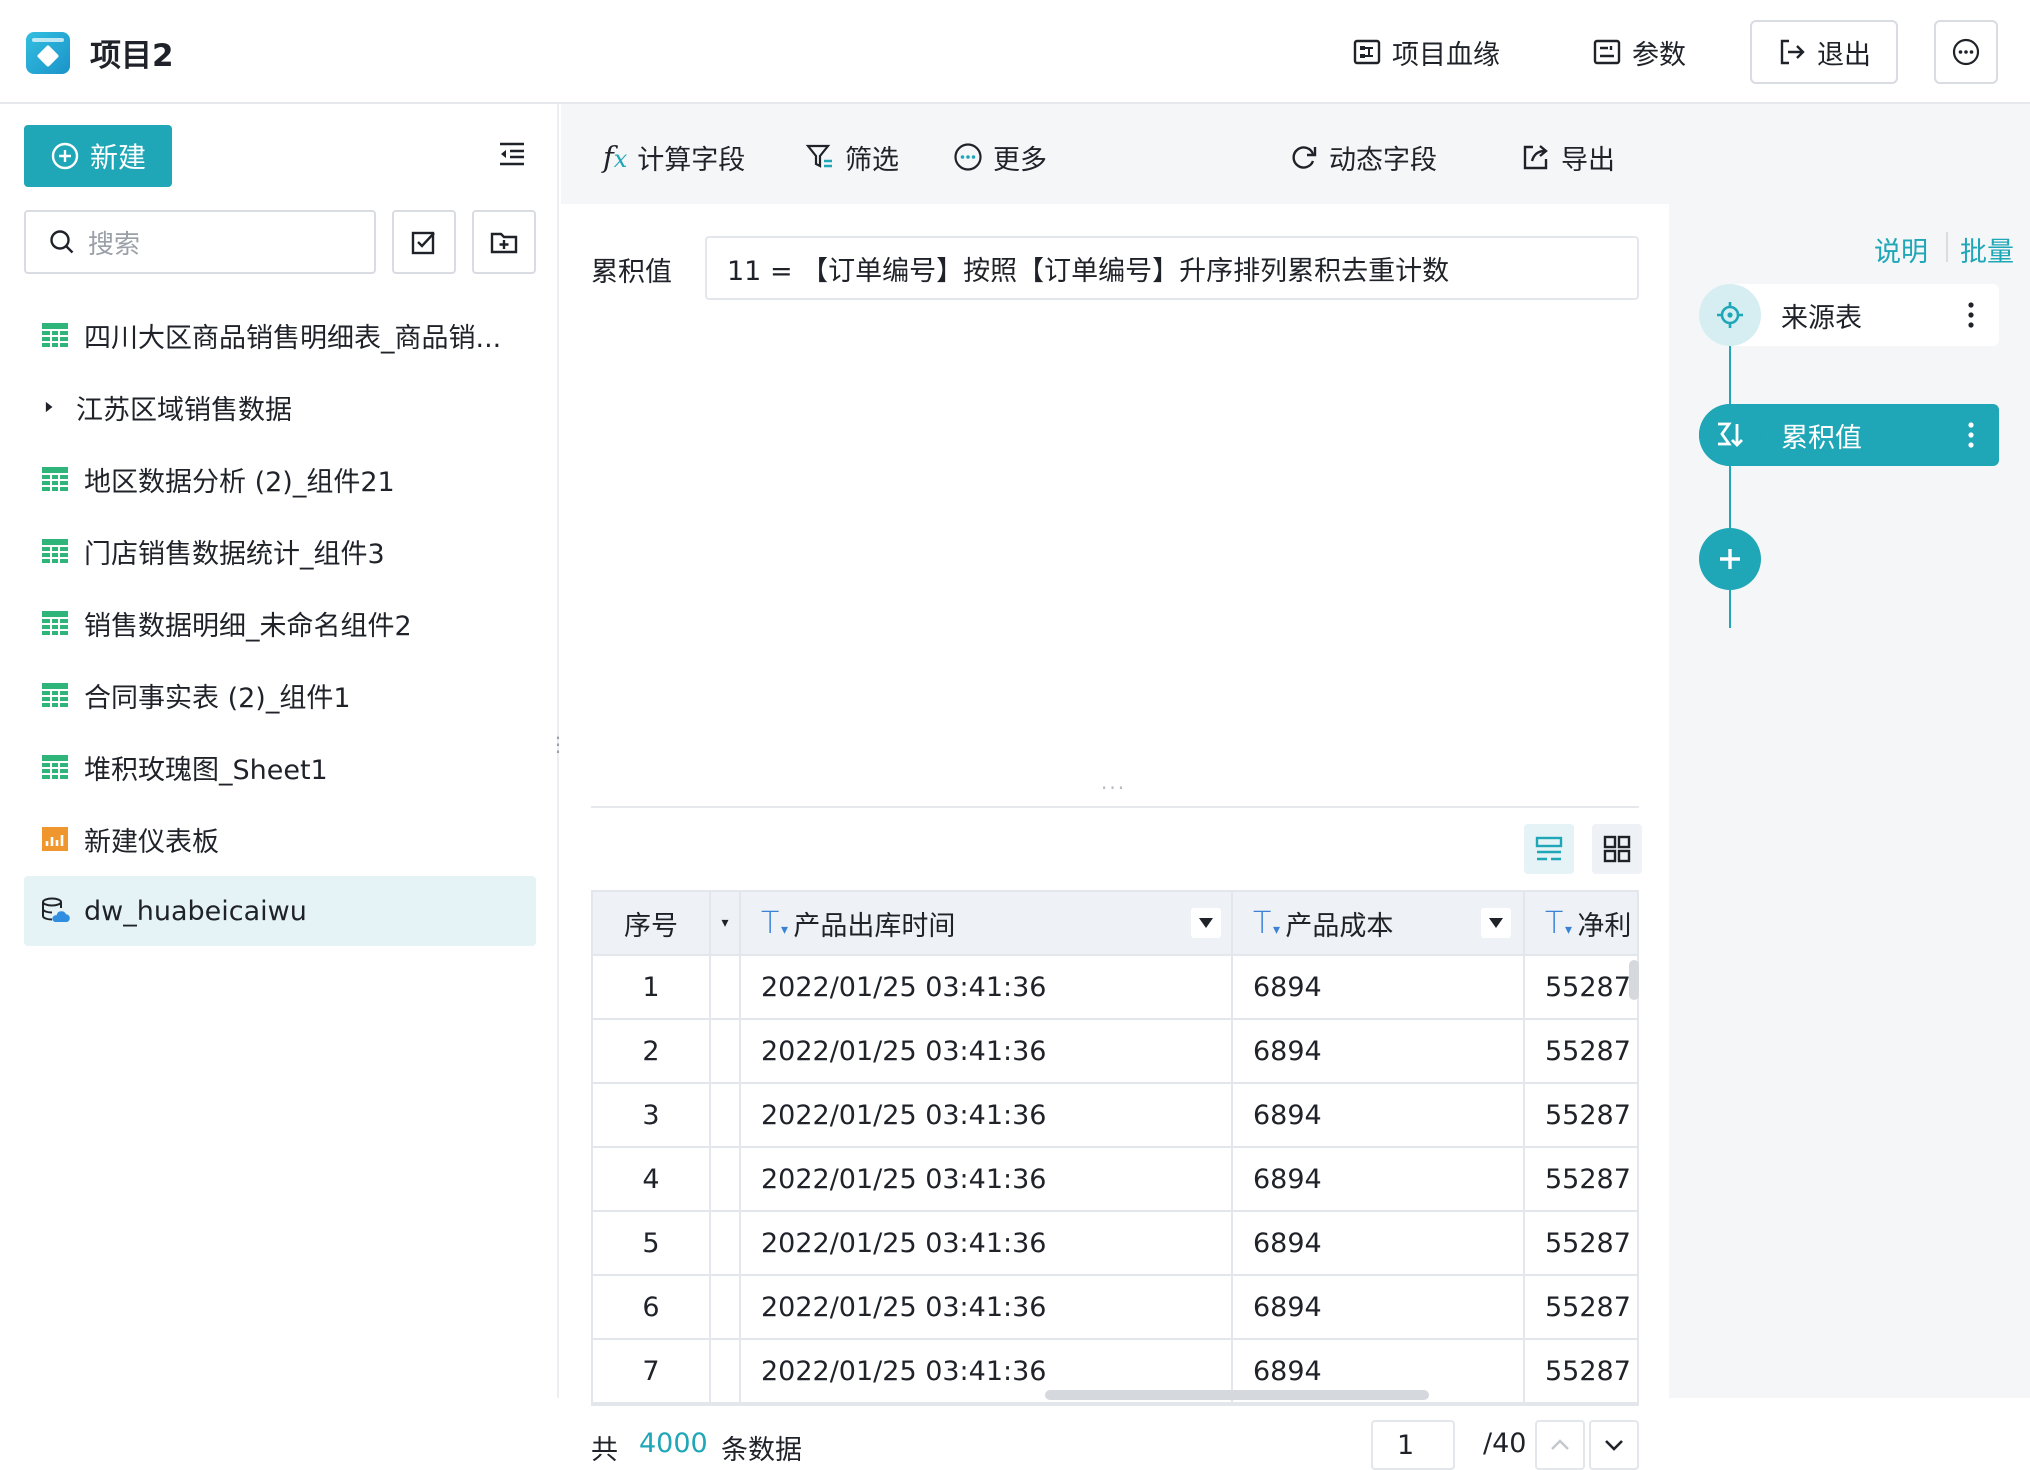  Describe the element at coordinates (1413, 1445) in the screenshot. I see `page-number-input: 1` at that location.